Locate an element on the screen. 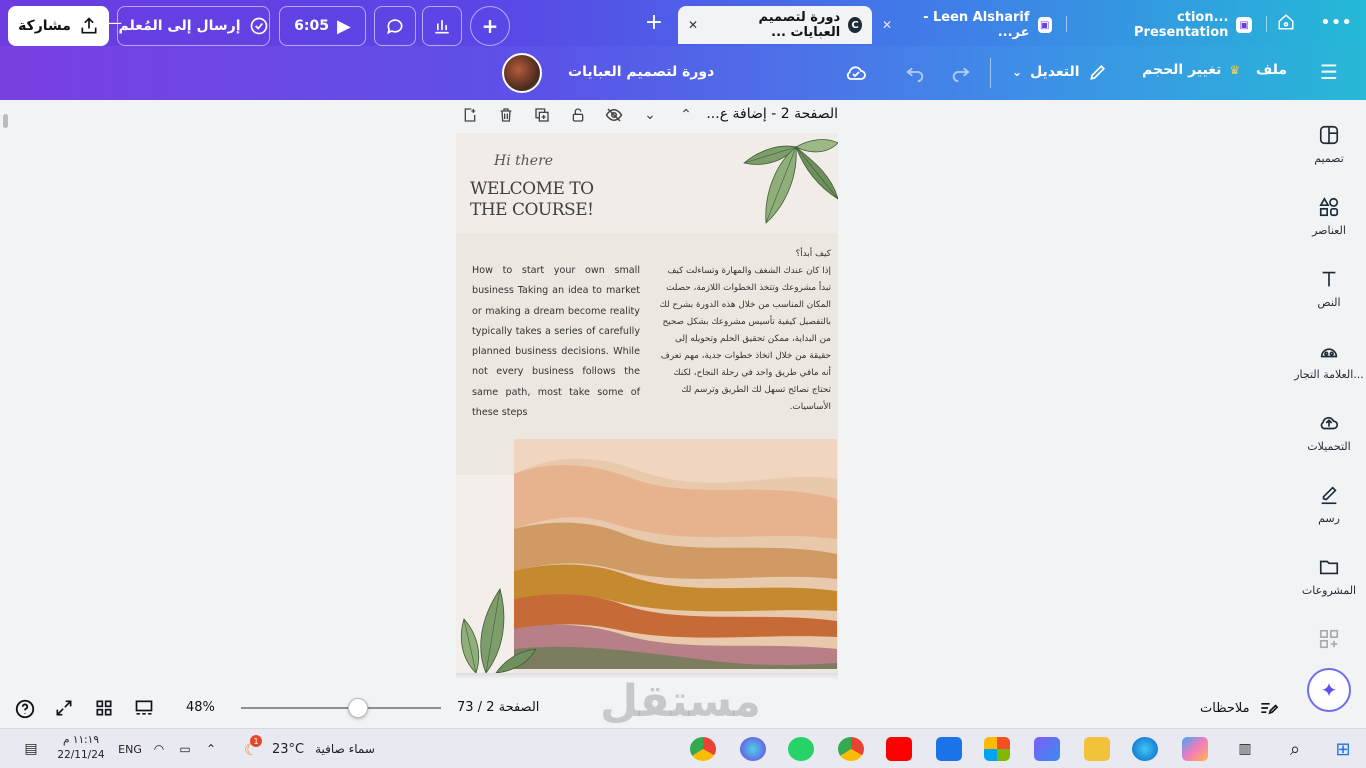  canva-taskbar-icon is located at coordinates (753, 749).